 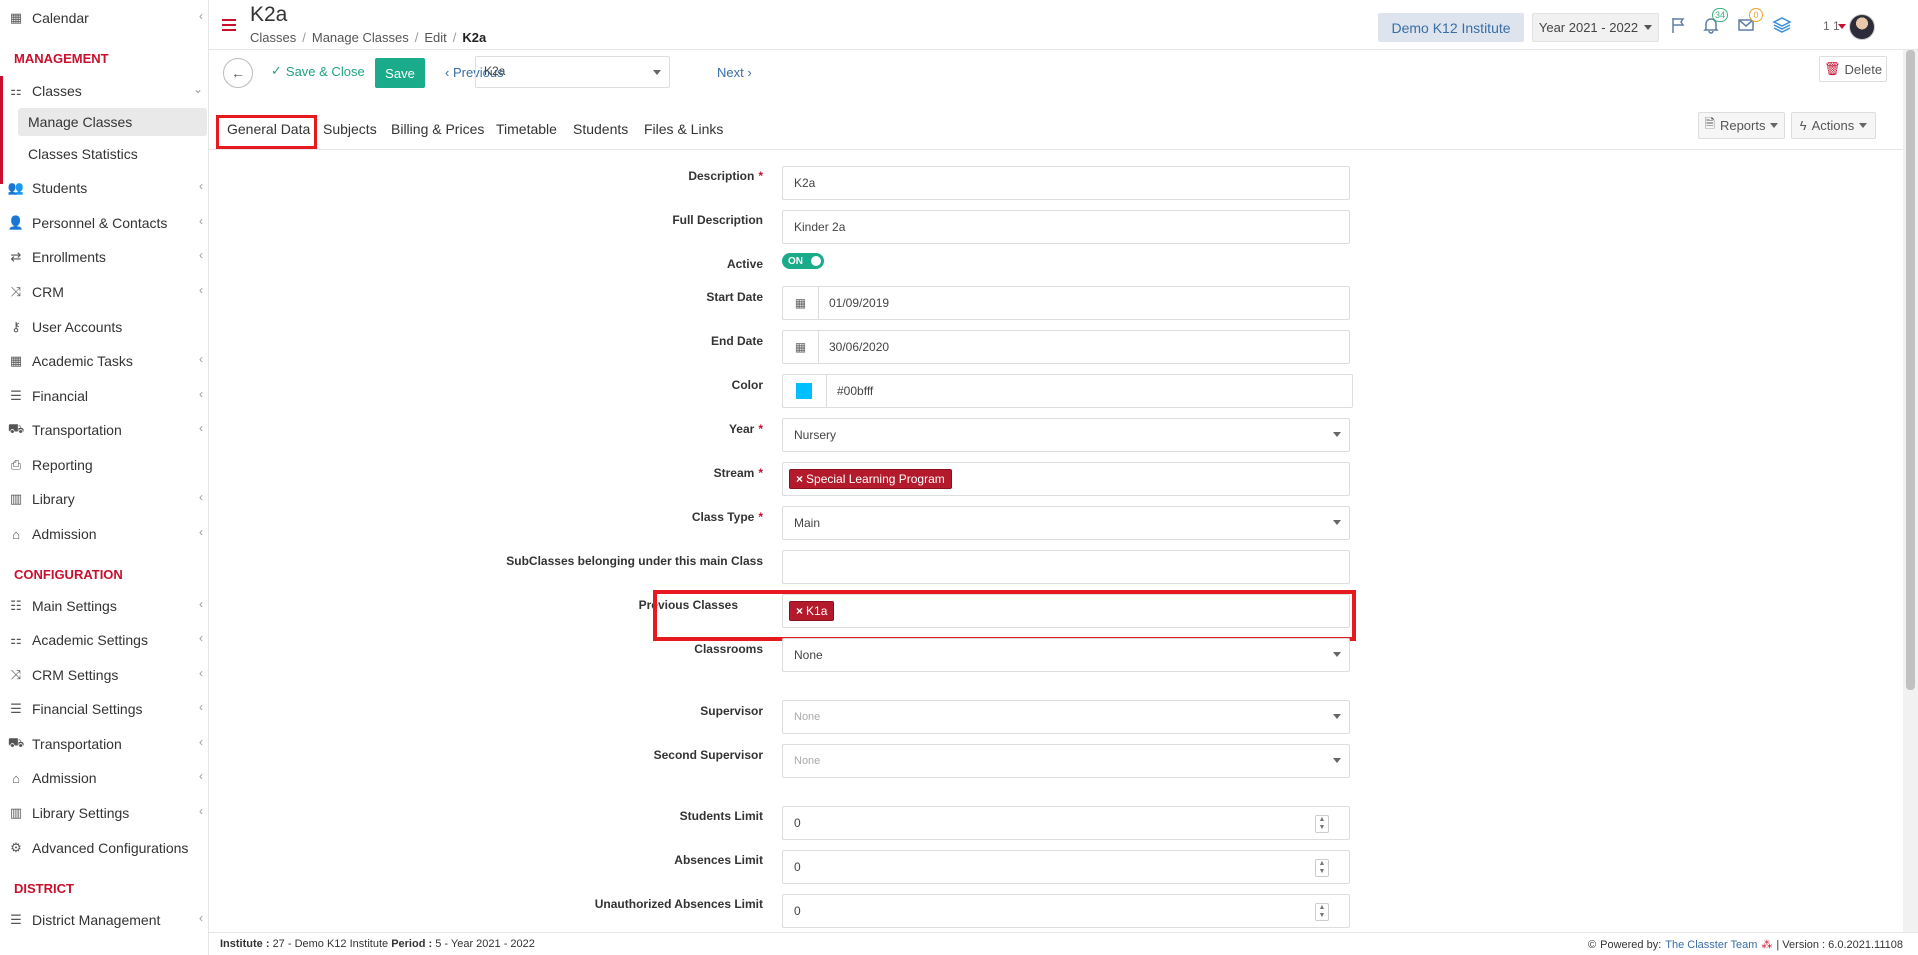 What do you see at coordinates (1066, 761) in the screenshot?
I see `second-supervisor-select: None` at bounding box center [1066, 761].